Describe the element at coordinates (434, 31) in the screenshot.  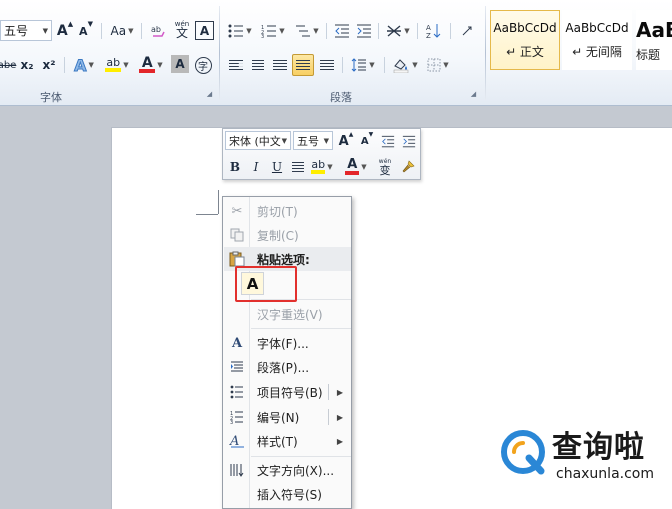
I see `sort-button: AZ` at that location.